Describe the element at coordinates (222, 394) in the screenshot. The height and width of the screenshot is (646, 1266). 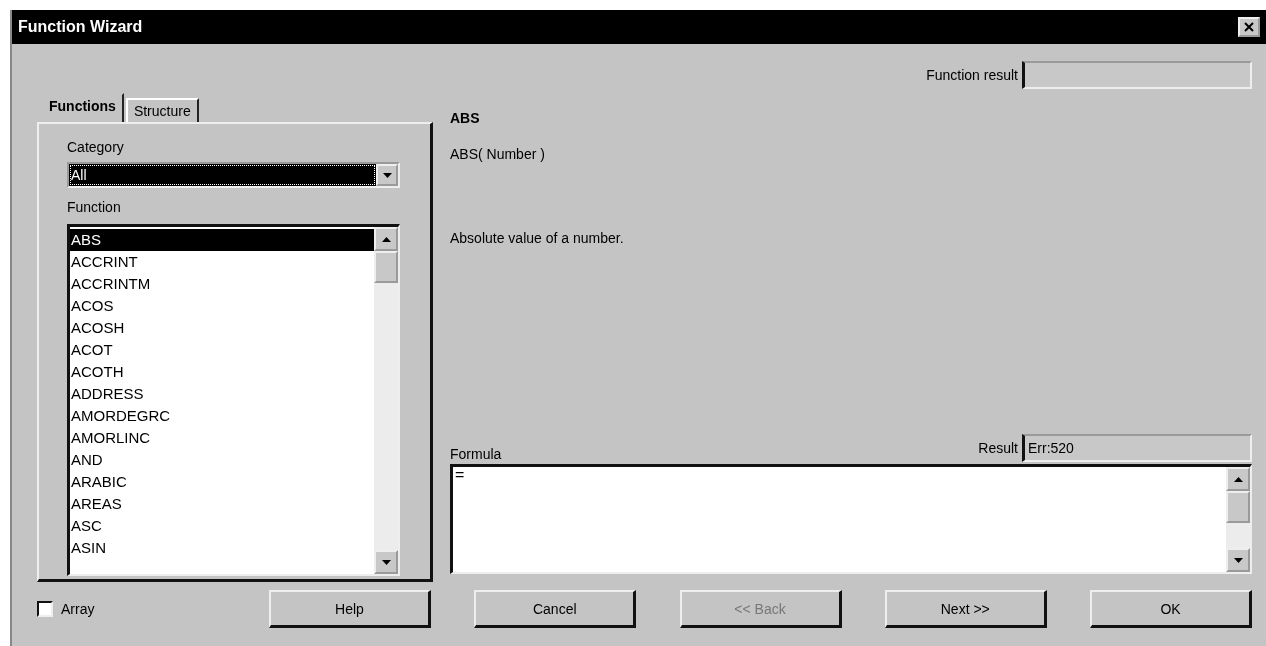
I see `list-item: ADDRESS` at that location.